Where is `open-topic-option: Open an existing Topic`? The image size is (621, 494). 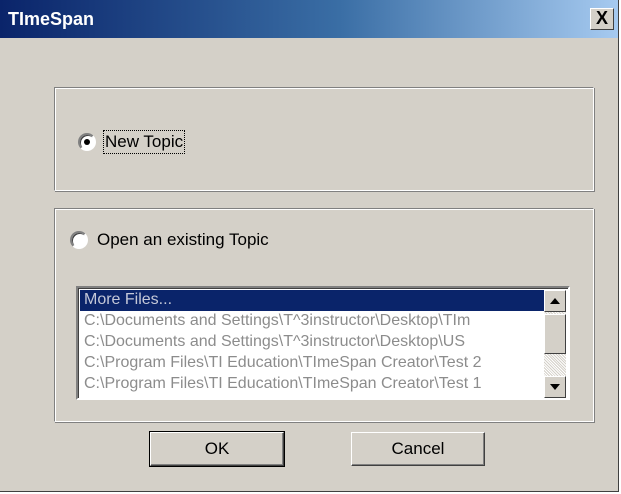
open-topic-option: Open an existing Topic is located at coordinates (169, 240).